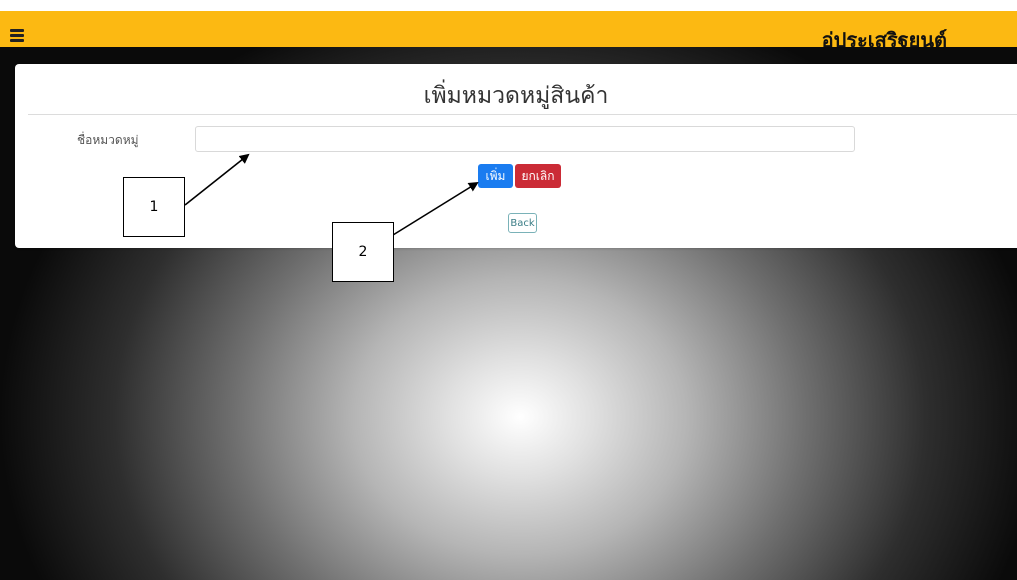 The width and height of the screenshot is (1017, 580). Describe the element at coordinates (522, 223) in the screenshot. I see `back-button: Back` at that location.